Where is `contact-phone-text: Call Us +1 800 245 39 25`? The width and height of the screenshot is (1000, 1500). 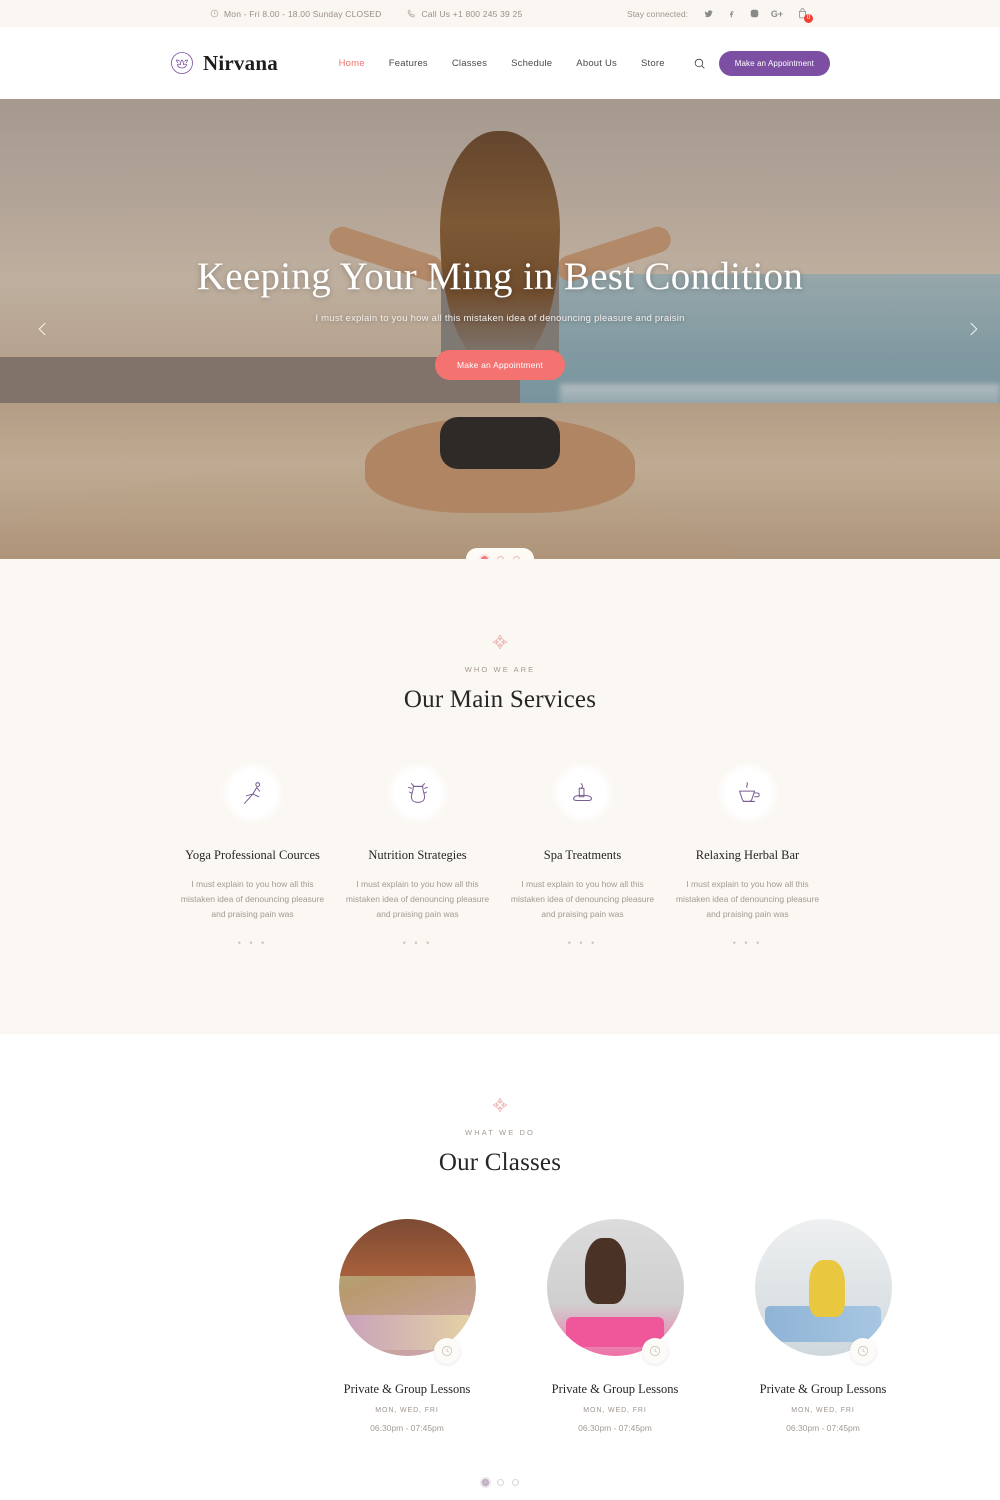 contact-phone-text: Call Us +1 800 245 39 25 is located at coordinates (472, 13).